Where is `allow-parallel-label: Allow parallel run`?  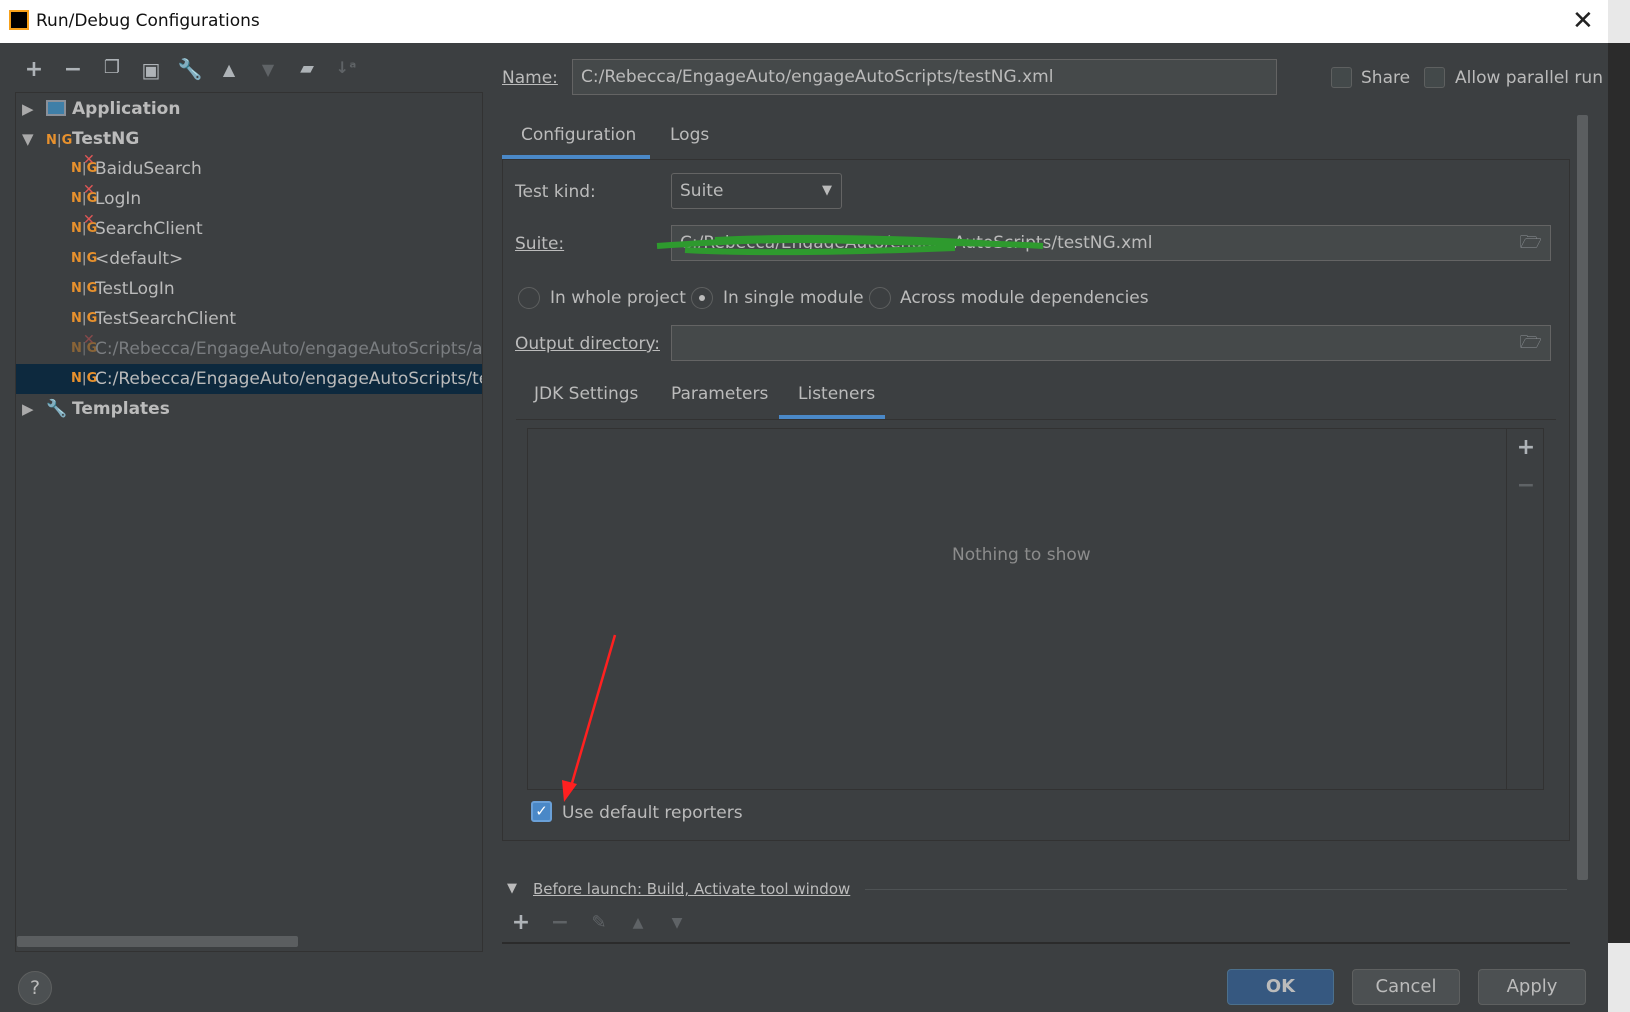 allow-parallel-label: Allow parallel run is located at coordinates (1529, 78).